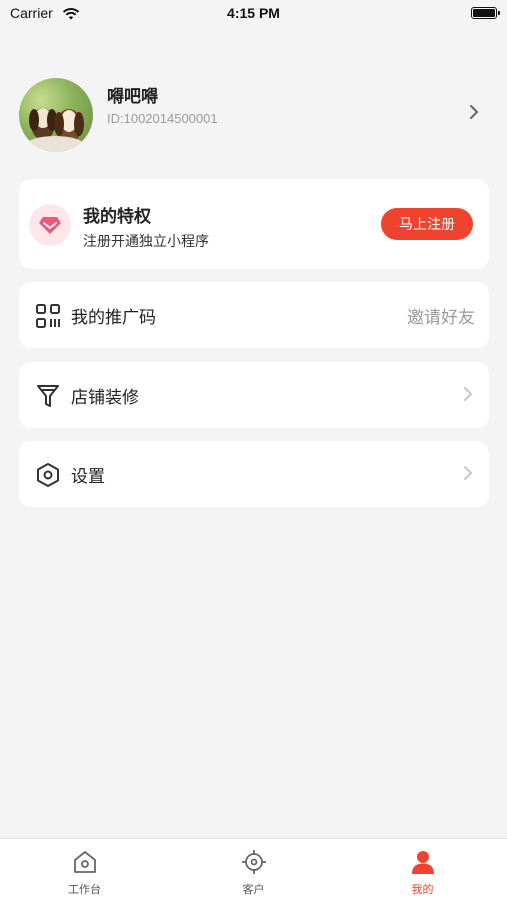  I want to click on tab-label: 客户, so click(253, 889).